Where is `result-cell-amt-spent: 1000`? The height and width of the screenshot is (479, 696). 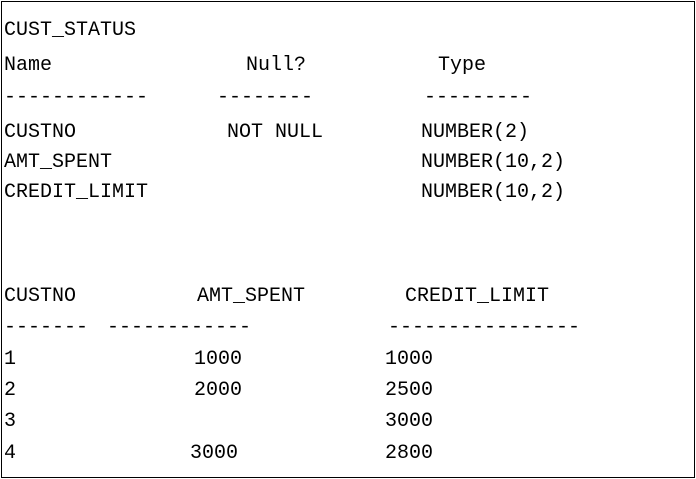 result-cell-amt-spent: 1000 is located at coordinates (218, 359).